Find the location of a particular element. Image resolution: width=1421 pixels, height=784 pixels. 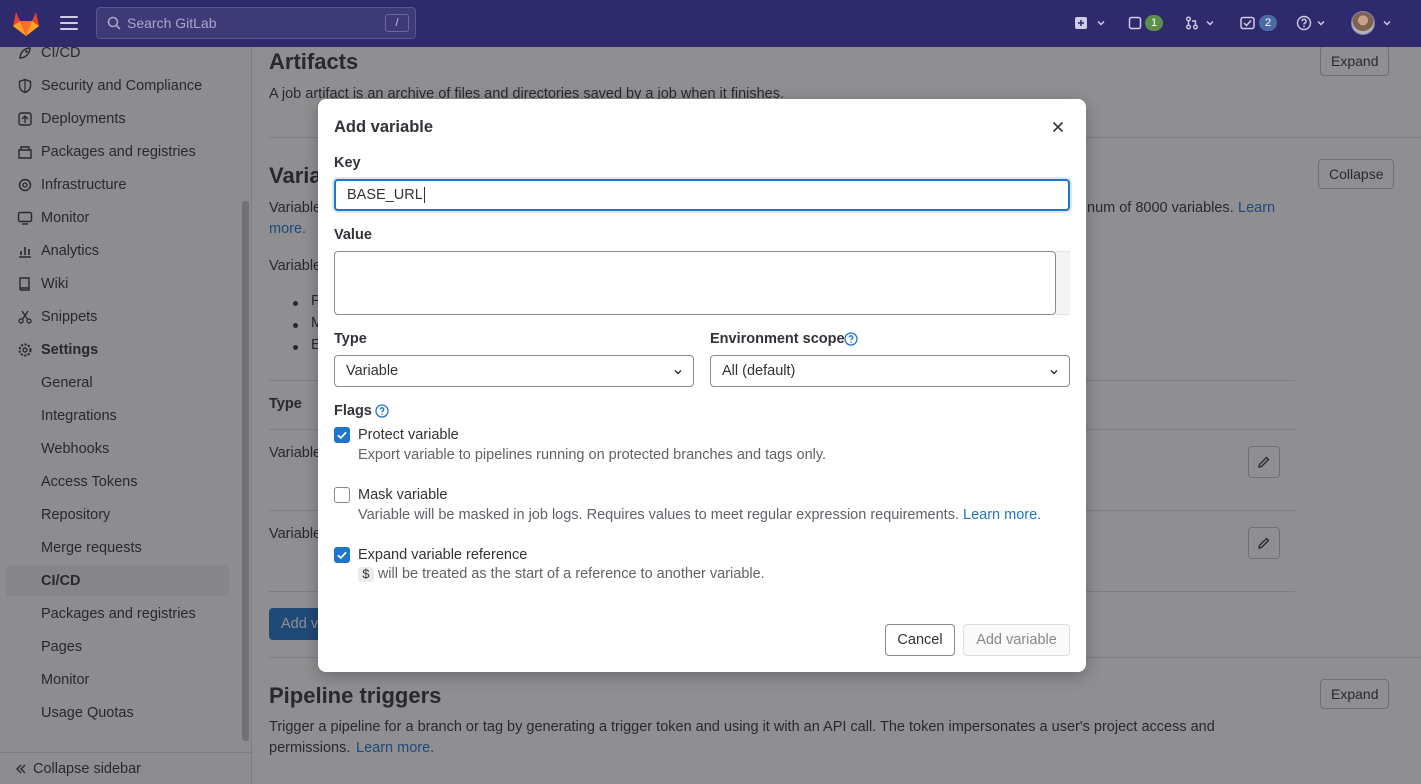

issues-count-badge: 1 is located at coordinates (1154, 23).